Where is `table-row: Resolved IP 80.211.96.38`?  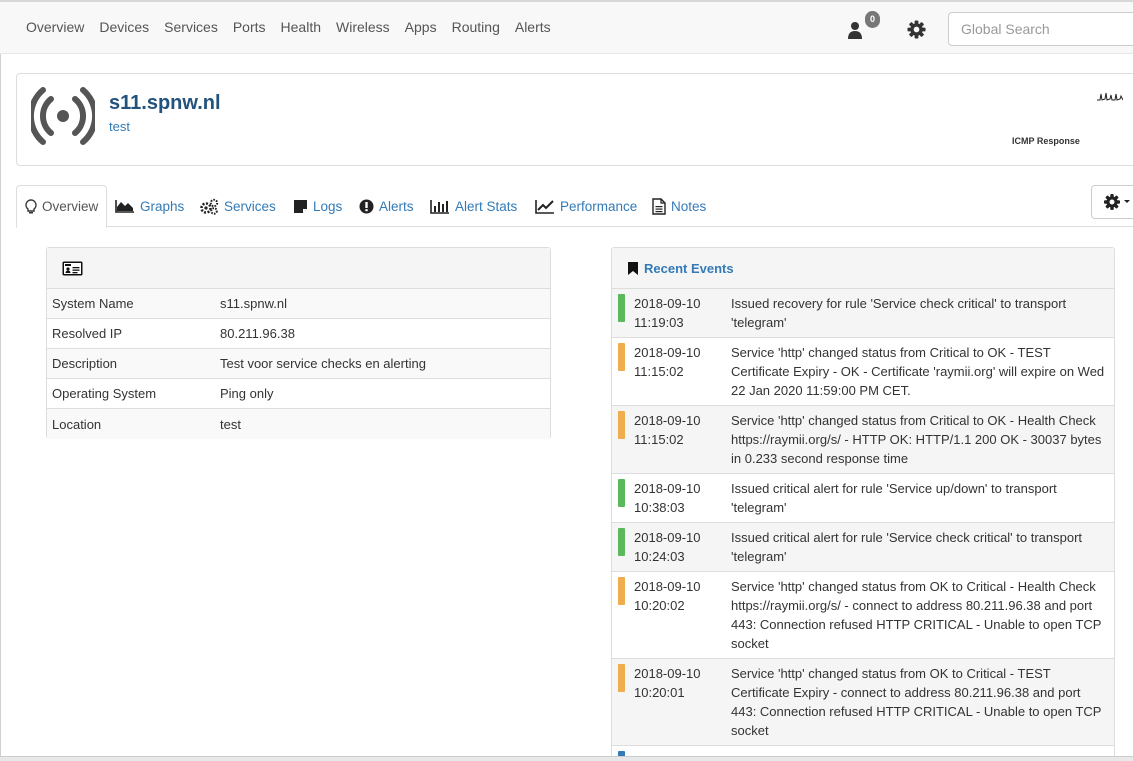
table-row: Resolved IP 80.211.96.38 is located at coordinates (298, 334).